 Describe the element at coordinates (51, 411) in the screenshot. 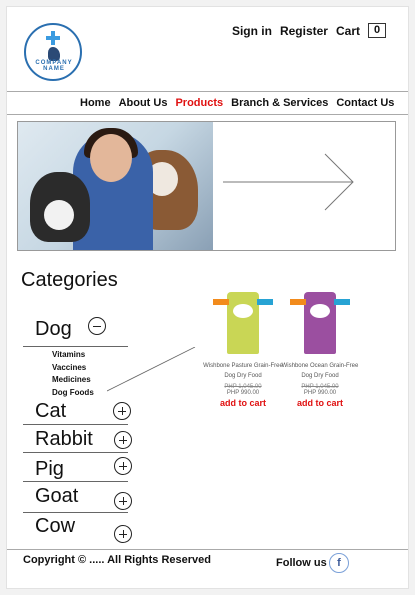

I see `category-label: Cat` at that location.